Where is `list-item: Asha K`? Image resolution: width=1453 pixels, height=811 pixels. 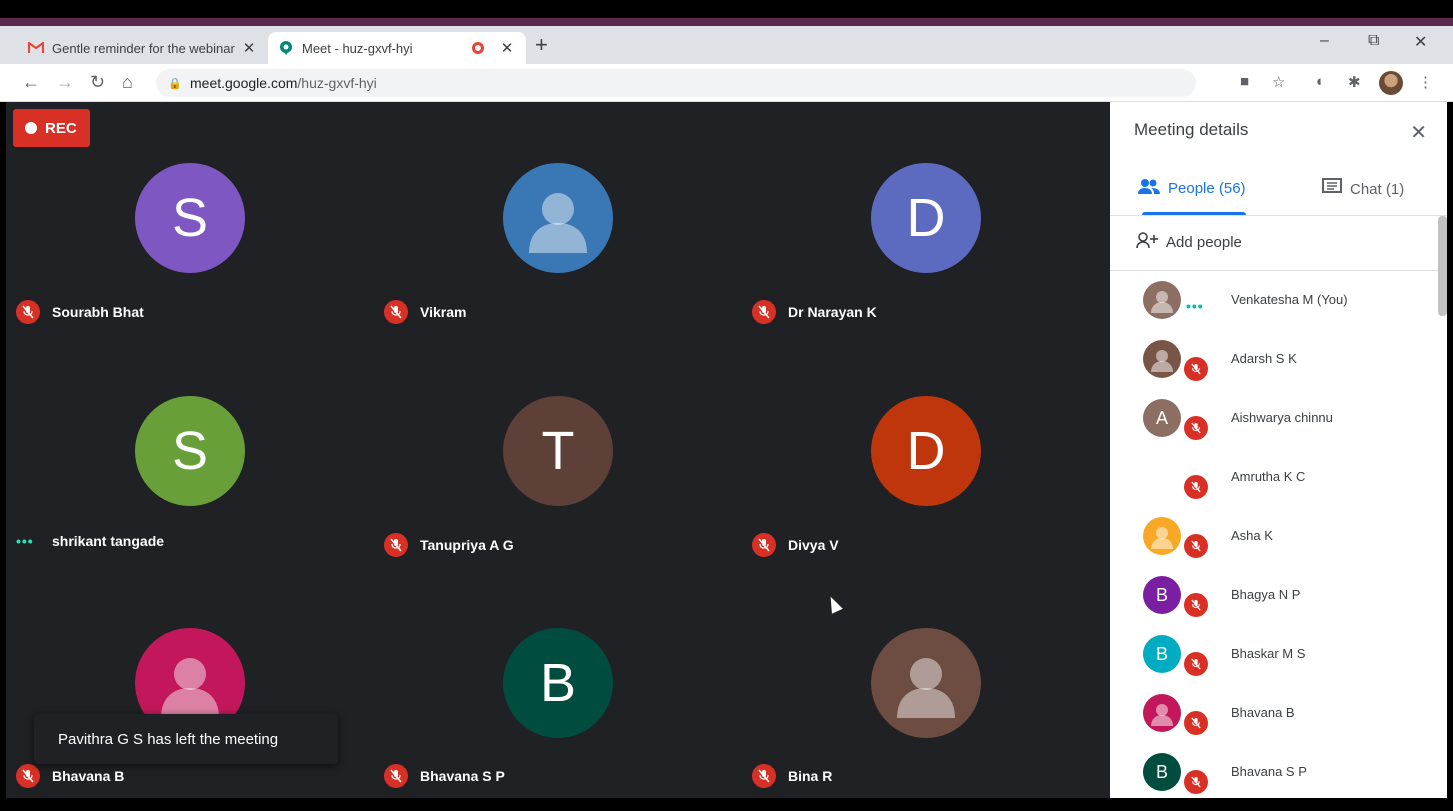 list-item: Asha K is located at coordinates (1275, 537).